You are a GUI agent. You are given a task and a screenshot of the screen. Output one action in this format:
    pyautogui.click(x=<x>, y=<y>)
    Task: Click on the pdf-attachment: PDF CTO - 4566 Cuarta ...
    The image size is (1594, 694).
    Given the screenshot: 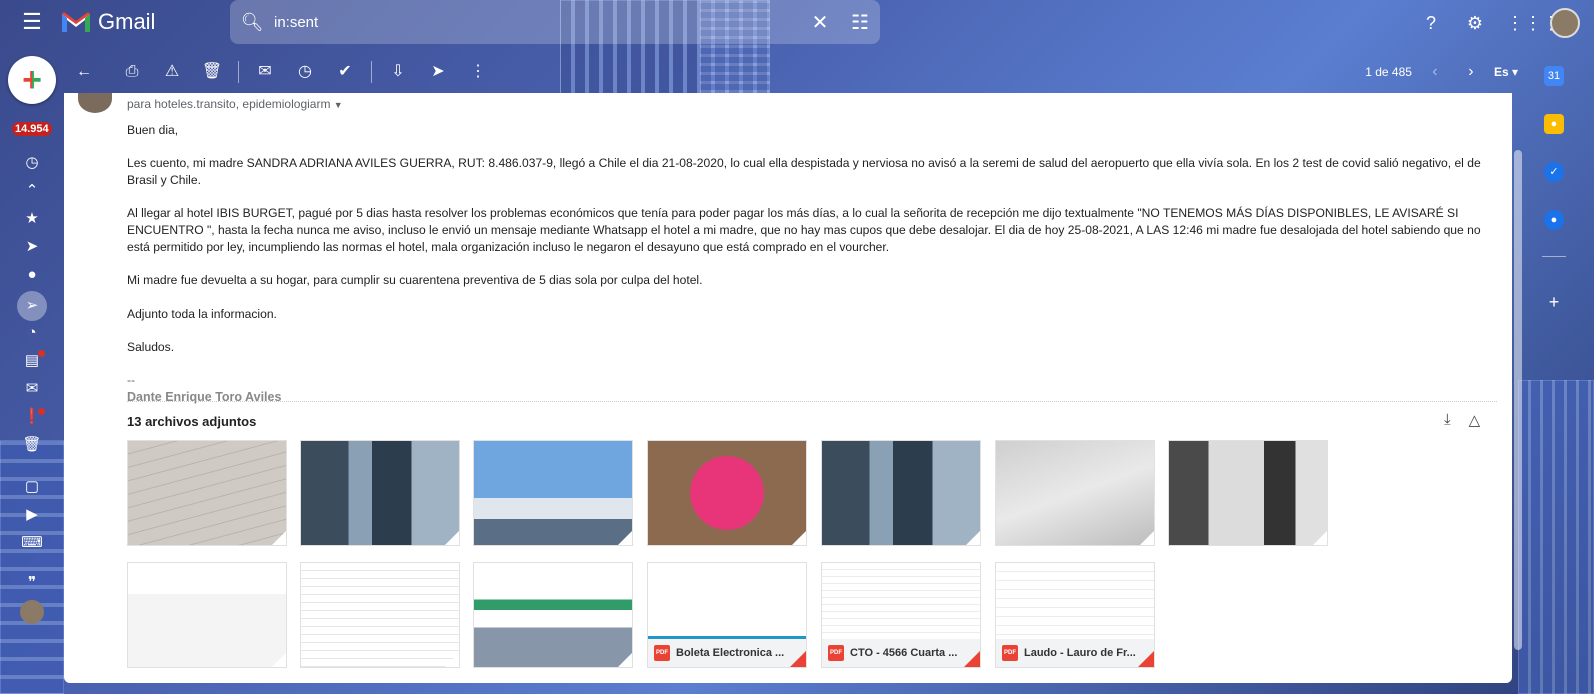 What is the action you would take?
    pyautogui.click(x=901, y=615)
    